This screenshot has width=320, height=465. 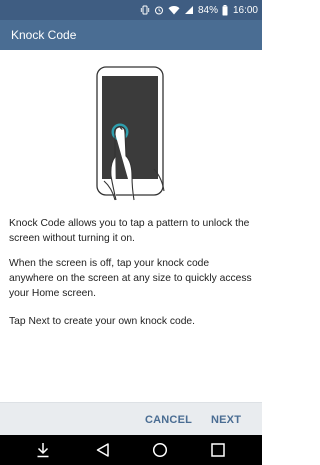 I want to click on home-icon, so click(x=160, y=450).